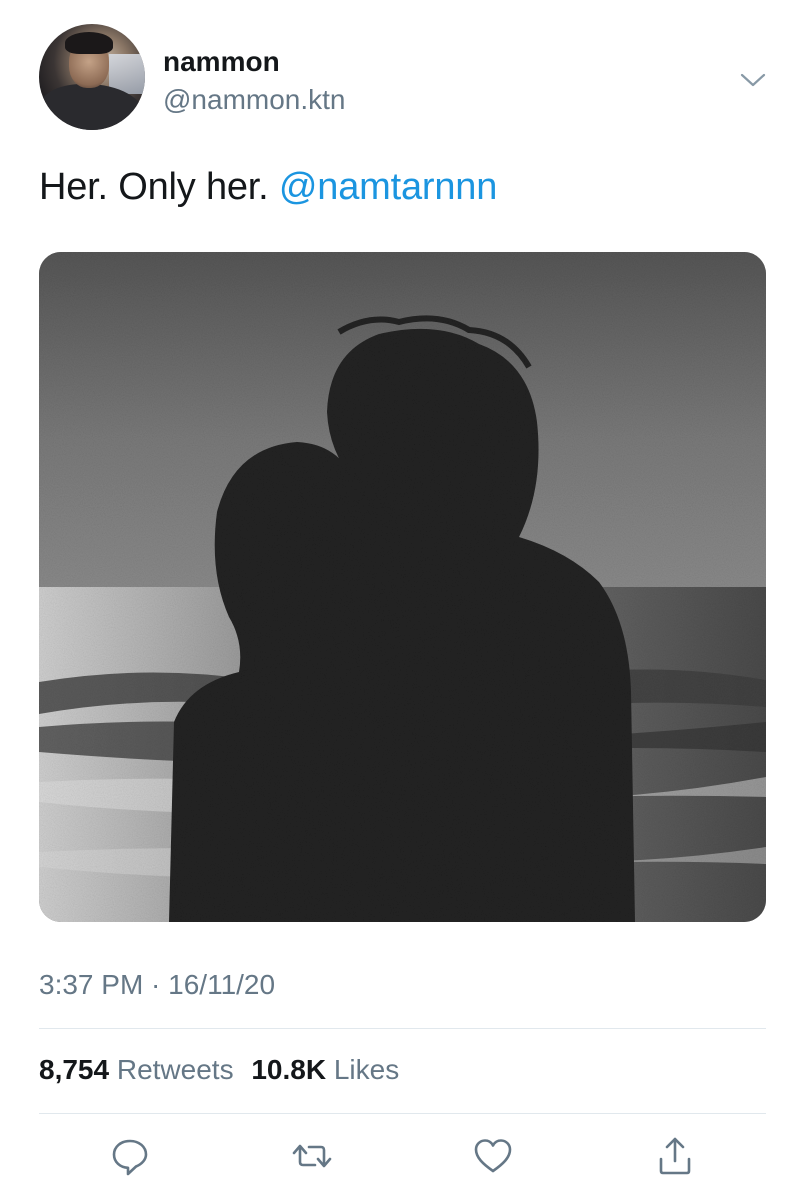 The width and height of the screenshot is (805, 1200). What do you see at coordinates (254, 100) in the screenshot?
I see `user-handle: @nammon.ktn` at bounding box center [254, 100].